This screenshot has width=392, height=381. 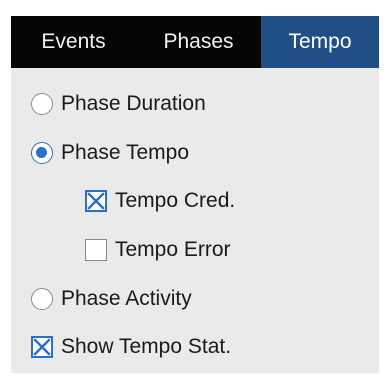 I want to click on phase-duration-radio, so click(x=42, y=104).